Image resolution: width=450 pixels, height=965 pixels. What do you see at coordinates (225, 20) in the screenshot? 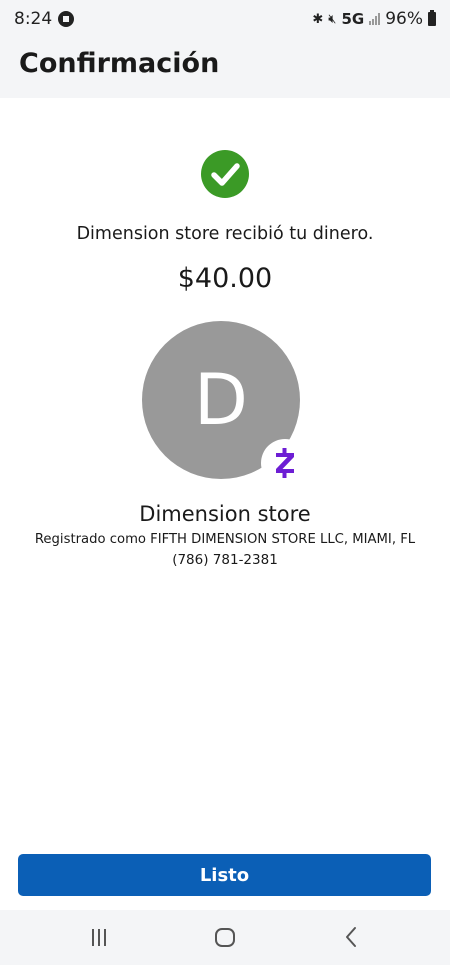
I see `status-bar: 8:24 ✱ 🔇︎ 5G 96%` at bounding box center [225, 20].